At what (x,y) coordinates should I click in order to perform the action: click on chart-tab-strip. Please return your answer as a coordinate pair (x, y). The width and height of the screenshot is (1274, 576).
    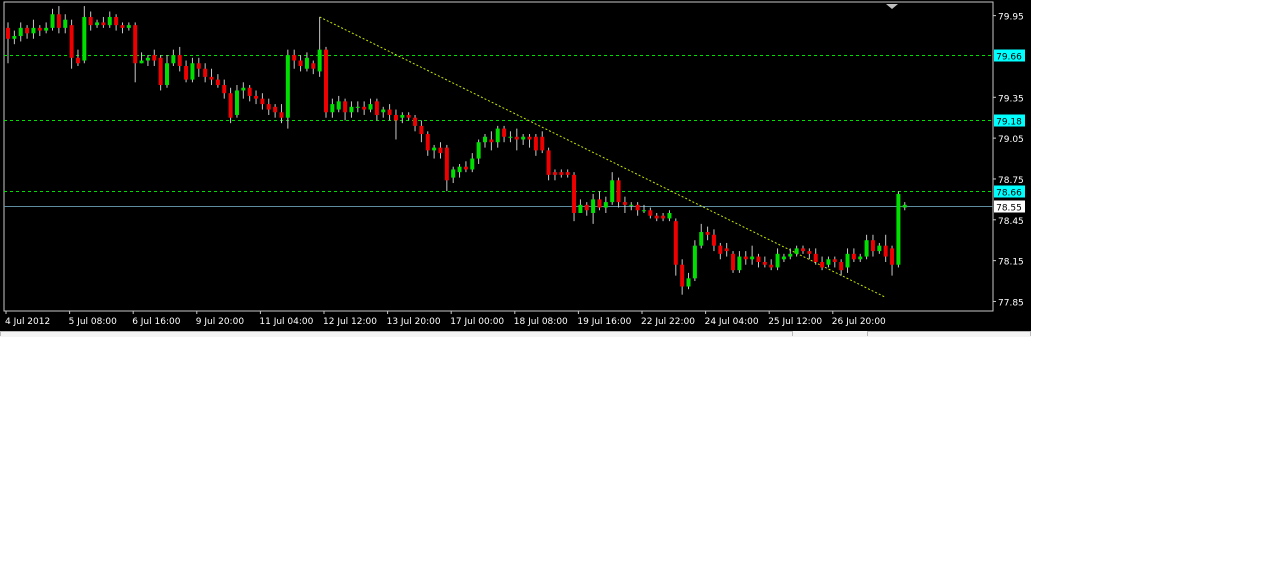
    Looking at the image, I should click on (515, 334).